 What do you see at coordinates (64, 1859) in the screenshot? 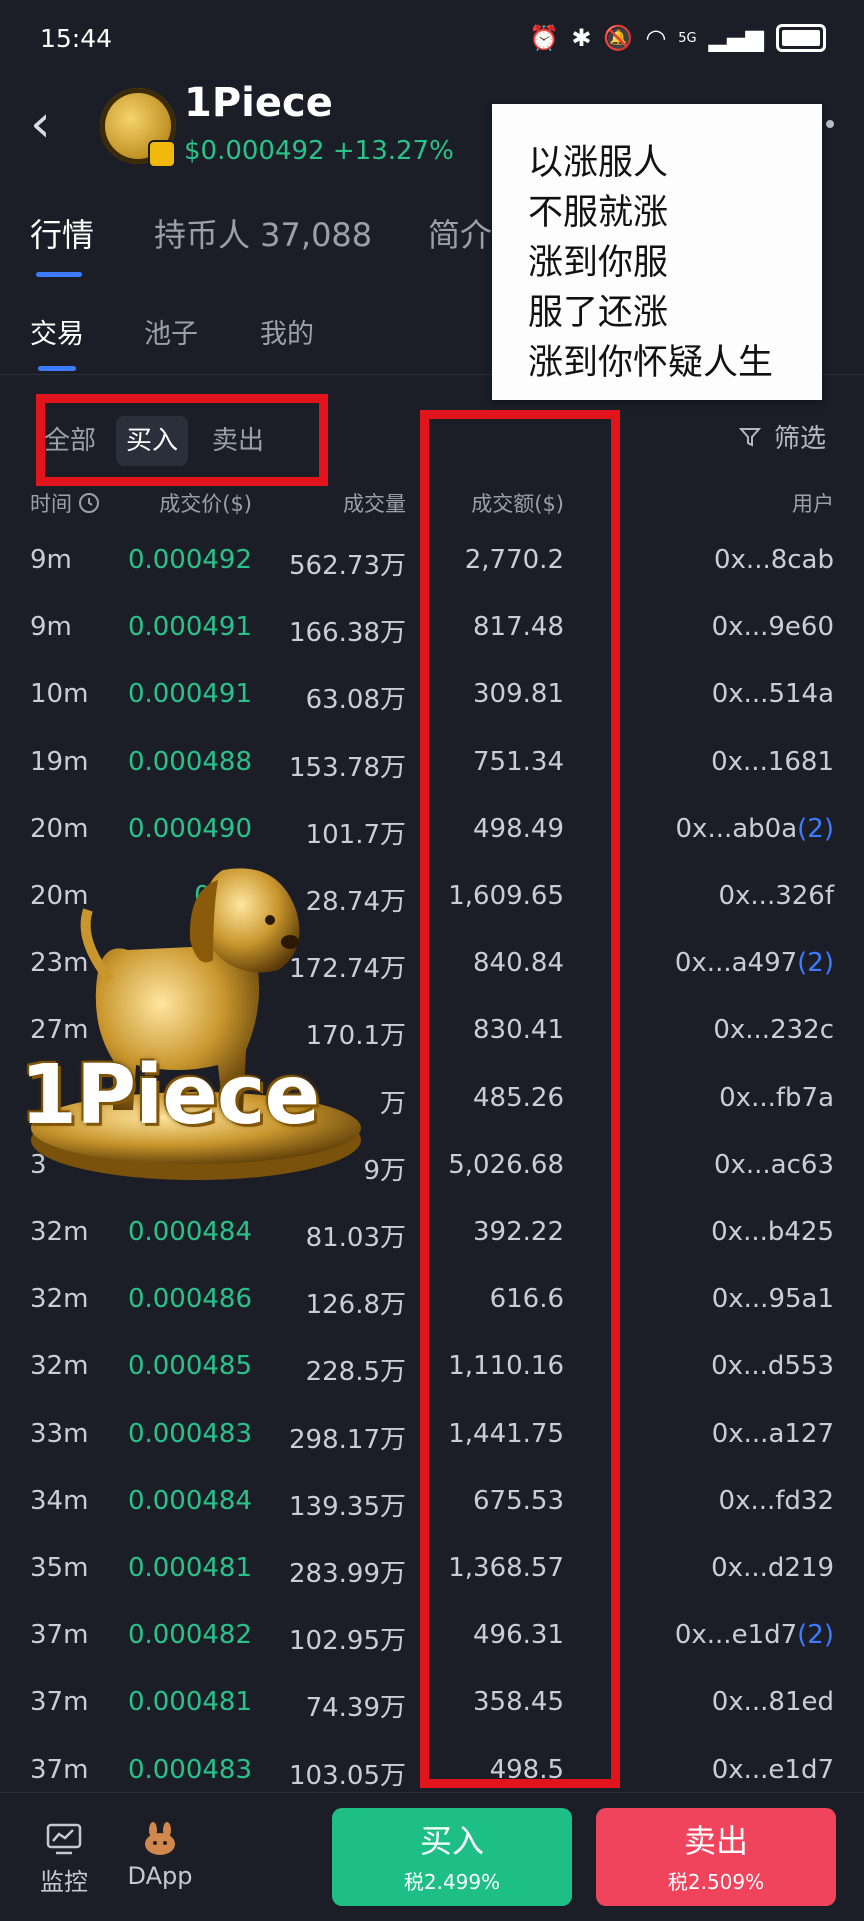
I see `nav-monitor: 监控` at bounding box center [64, 1859].